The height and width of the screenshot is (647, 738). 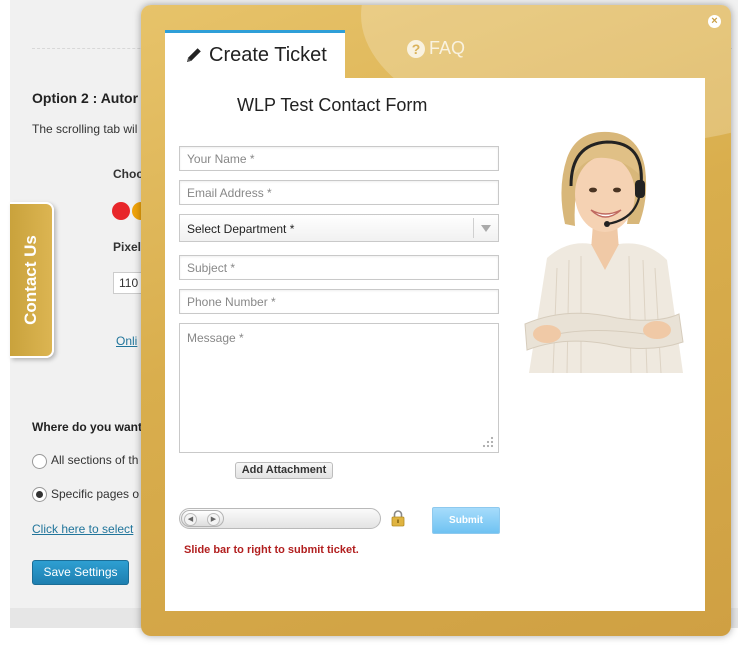 I want to click on message-field: Message *, so click(x=339, y=388).